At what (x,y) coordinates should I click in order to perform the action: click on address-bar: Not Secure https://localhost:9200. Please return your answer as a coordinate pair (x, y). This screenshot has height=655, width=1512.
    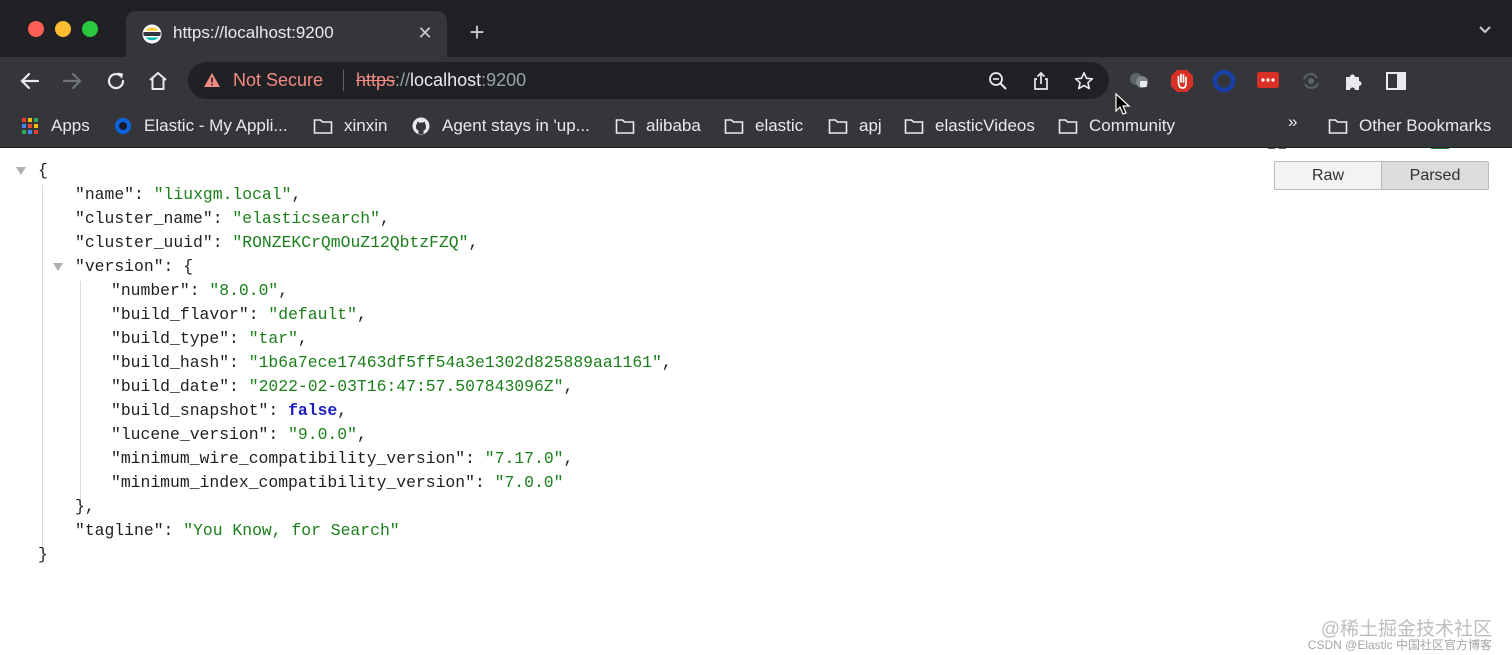
    Looking at the image, I should click on (648, 80).